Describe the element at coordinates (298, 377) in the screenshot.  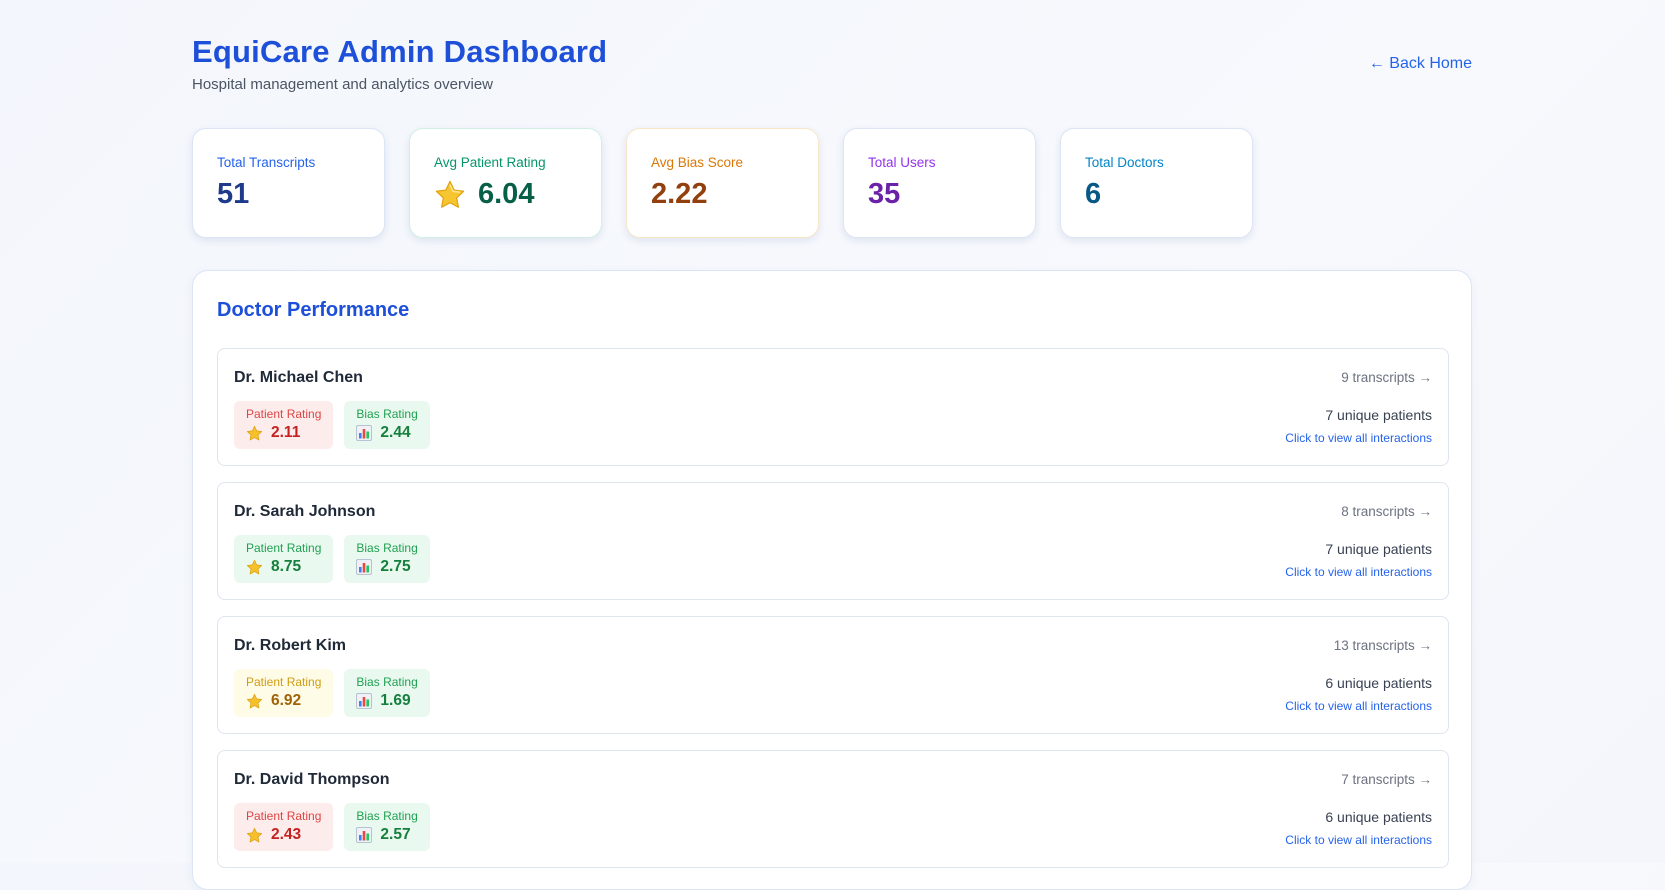
I see `doctor-name: Dr. Michael Chen` at that location.